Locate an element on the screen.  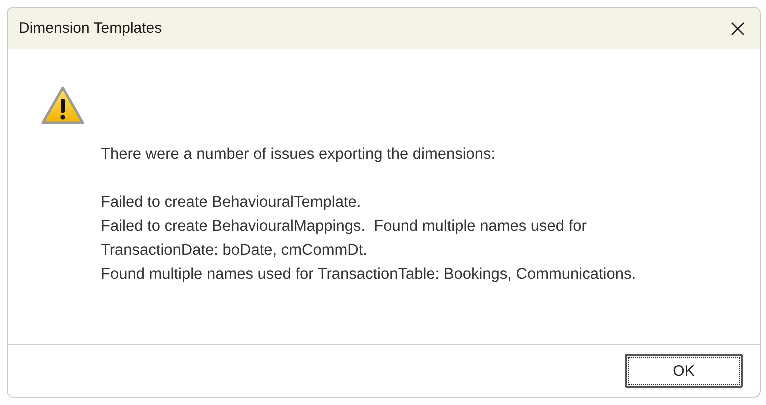
window-title: Dimension Templates is located at coordinates (90, 28).